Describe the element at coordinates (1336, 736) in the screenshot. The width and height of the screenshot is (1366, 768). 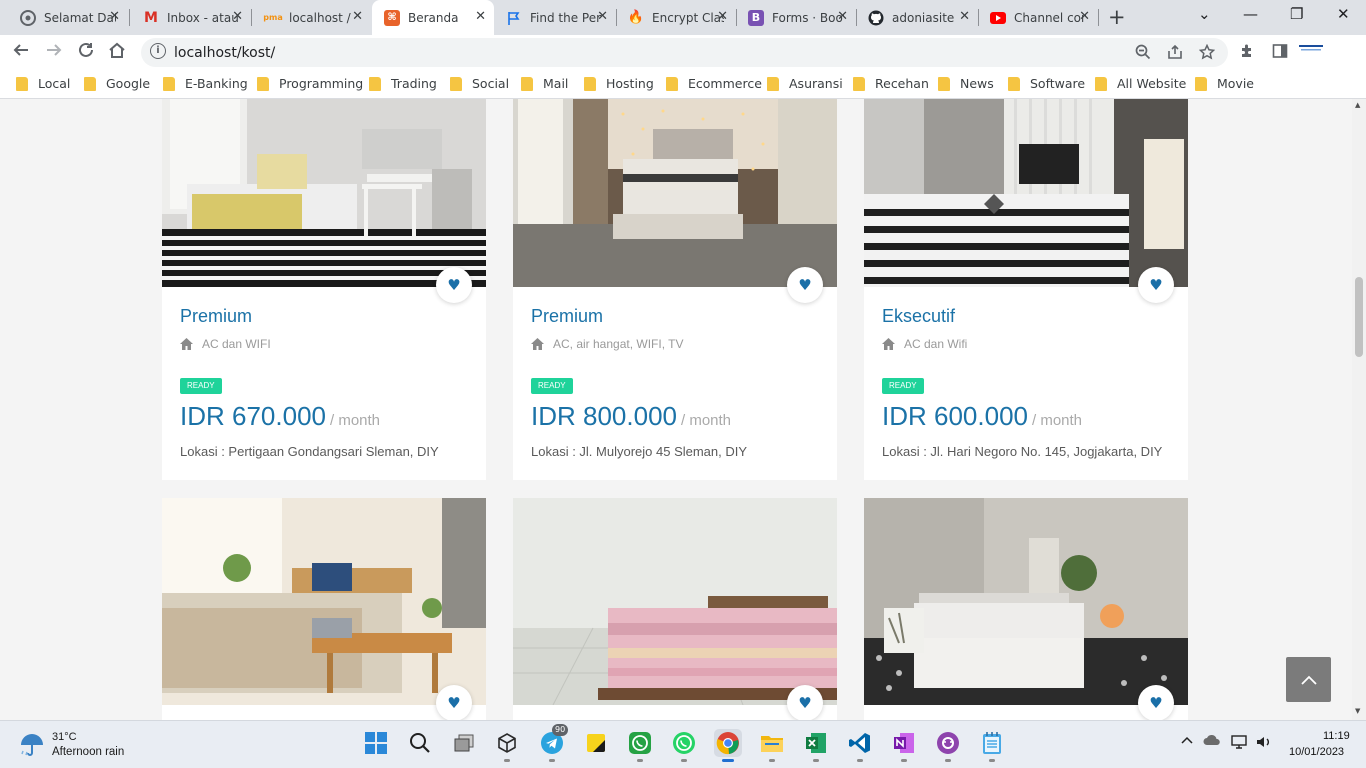
I see `clock-time: 11:19` at that location.